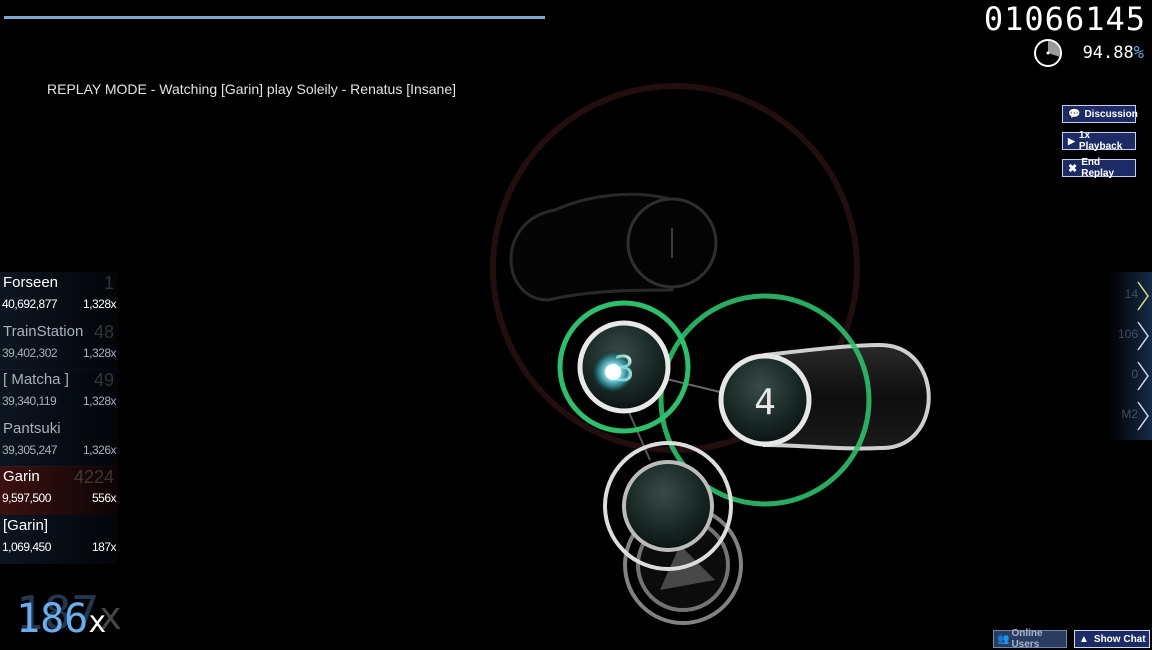 Image resolution: width=1152 pixels, height=650 pixels. I want to click on player-name: [ Matcha ], so click(36, 379).